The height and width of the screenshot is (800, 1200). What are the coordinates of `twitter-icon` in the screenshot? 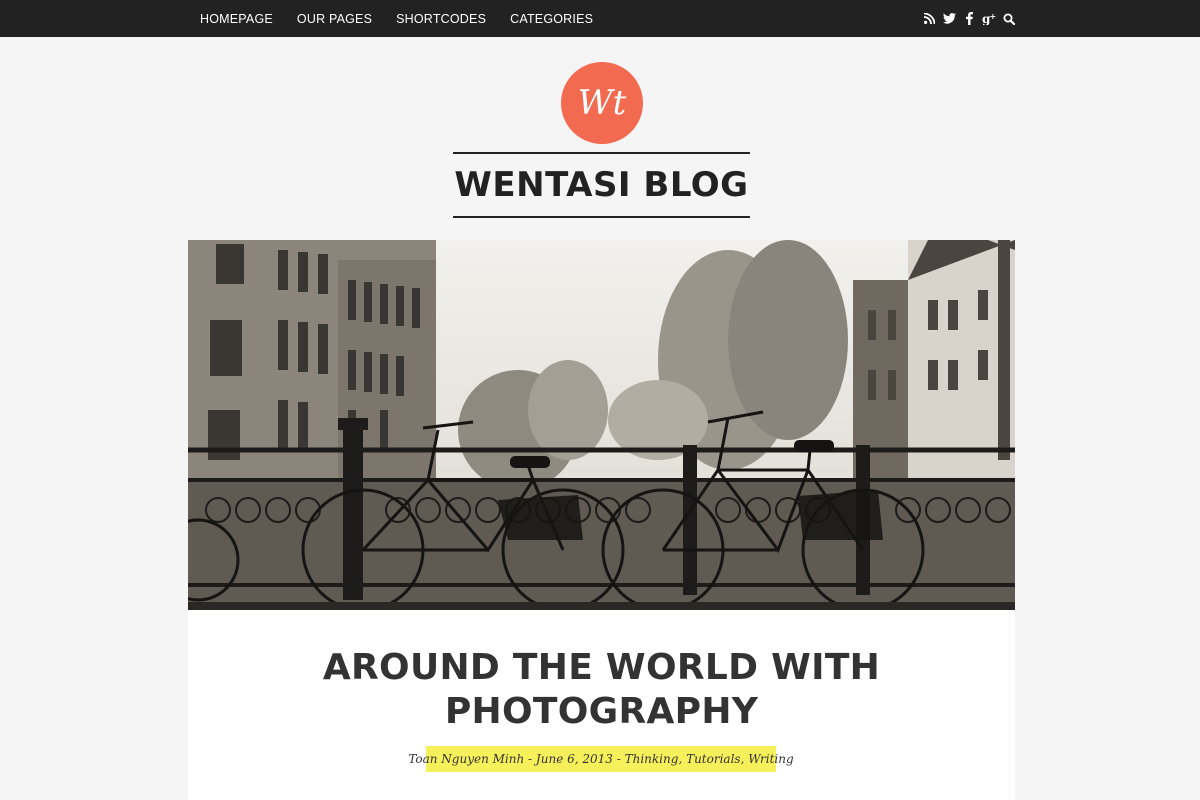 It's located at (949, 19).